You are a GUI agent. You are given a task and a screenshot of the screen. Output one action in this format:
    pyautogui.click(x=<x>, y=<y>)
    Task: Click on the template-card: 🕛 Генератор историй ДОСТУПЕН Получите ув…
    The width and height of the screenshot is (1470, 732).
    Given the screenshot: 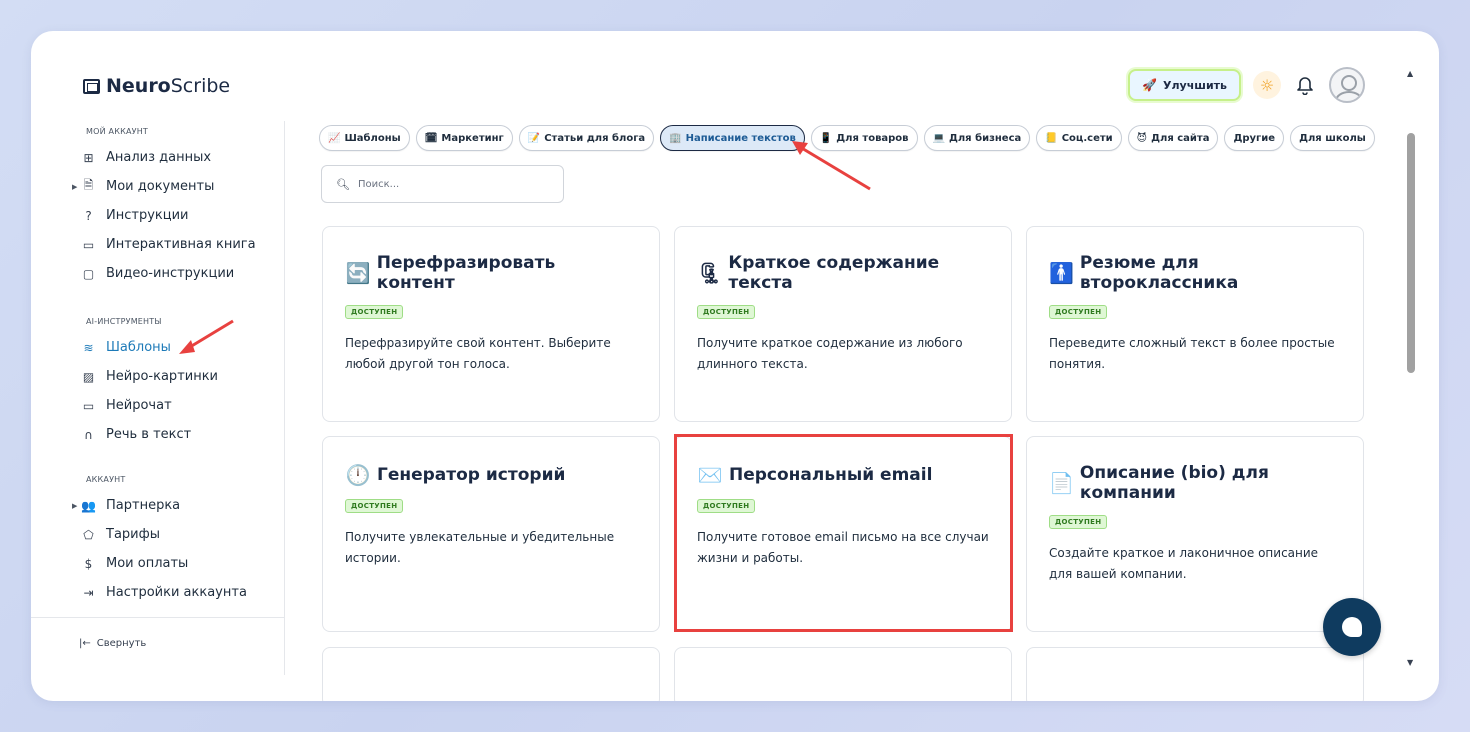 What is the action you would take?
    pyautogui.click(x=491, y=534)
    